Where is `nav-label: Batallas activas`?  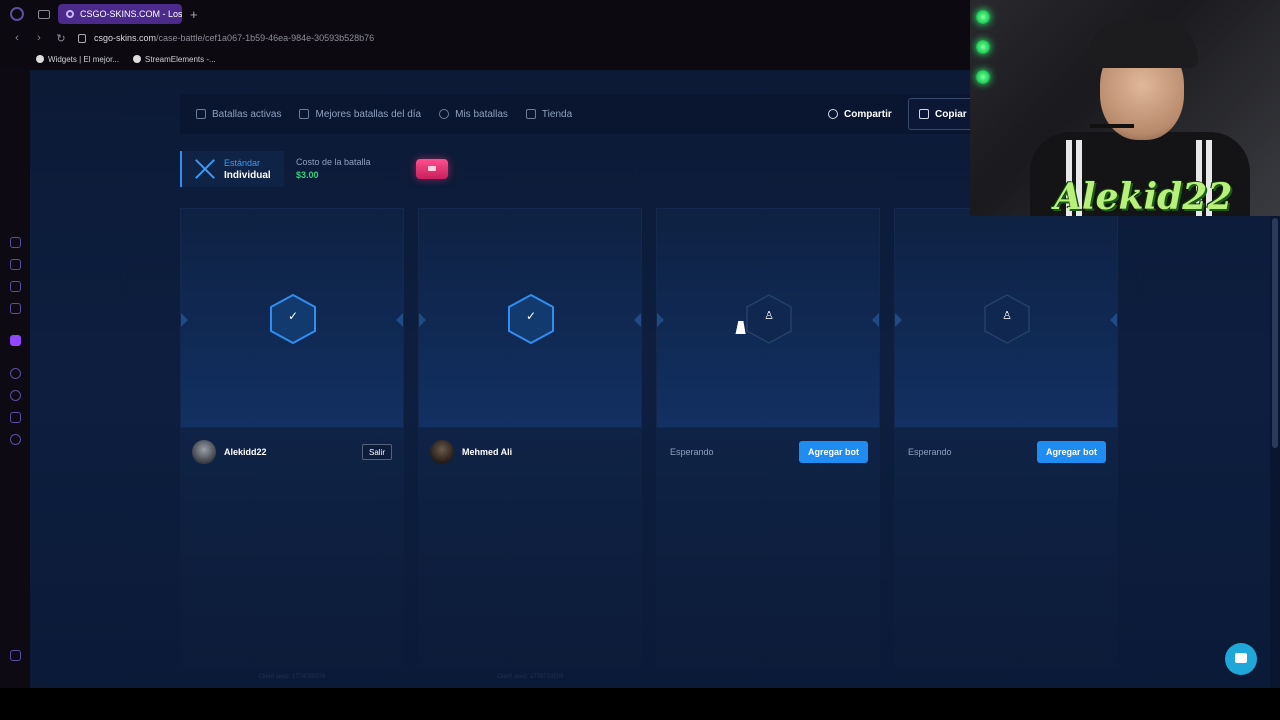
nav-label: Batallas activas is located at coordinates (247, 114).